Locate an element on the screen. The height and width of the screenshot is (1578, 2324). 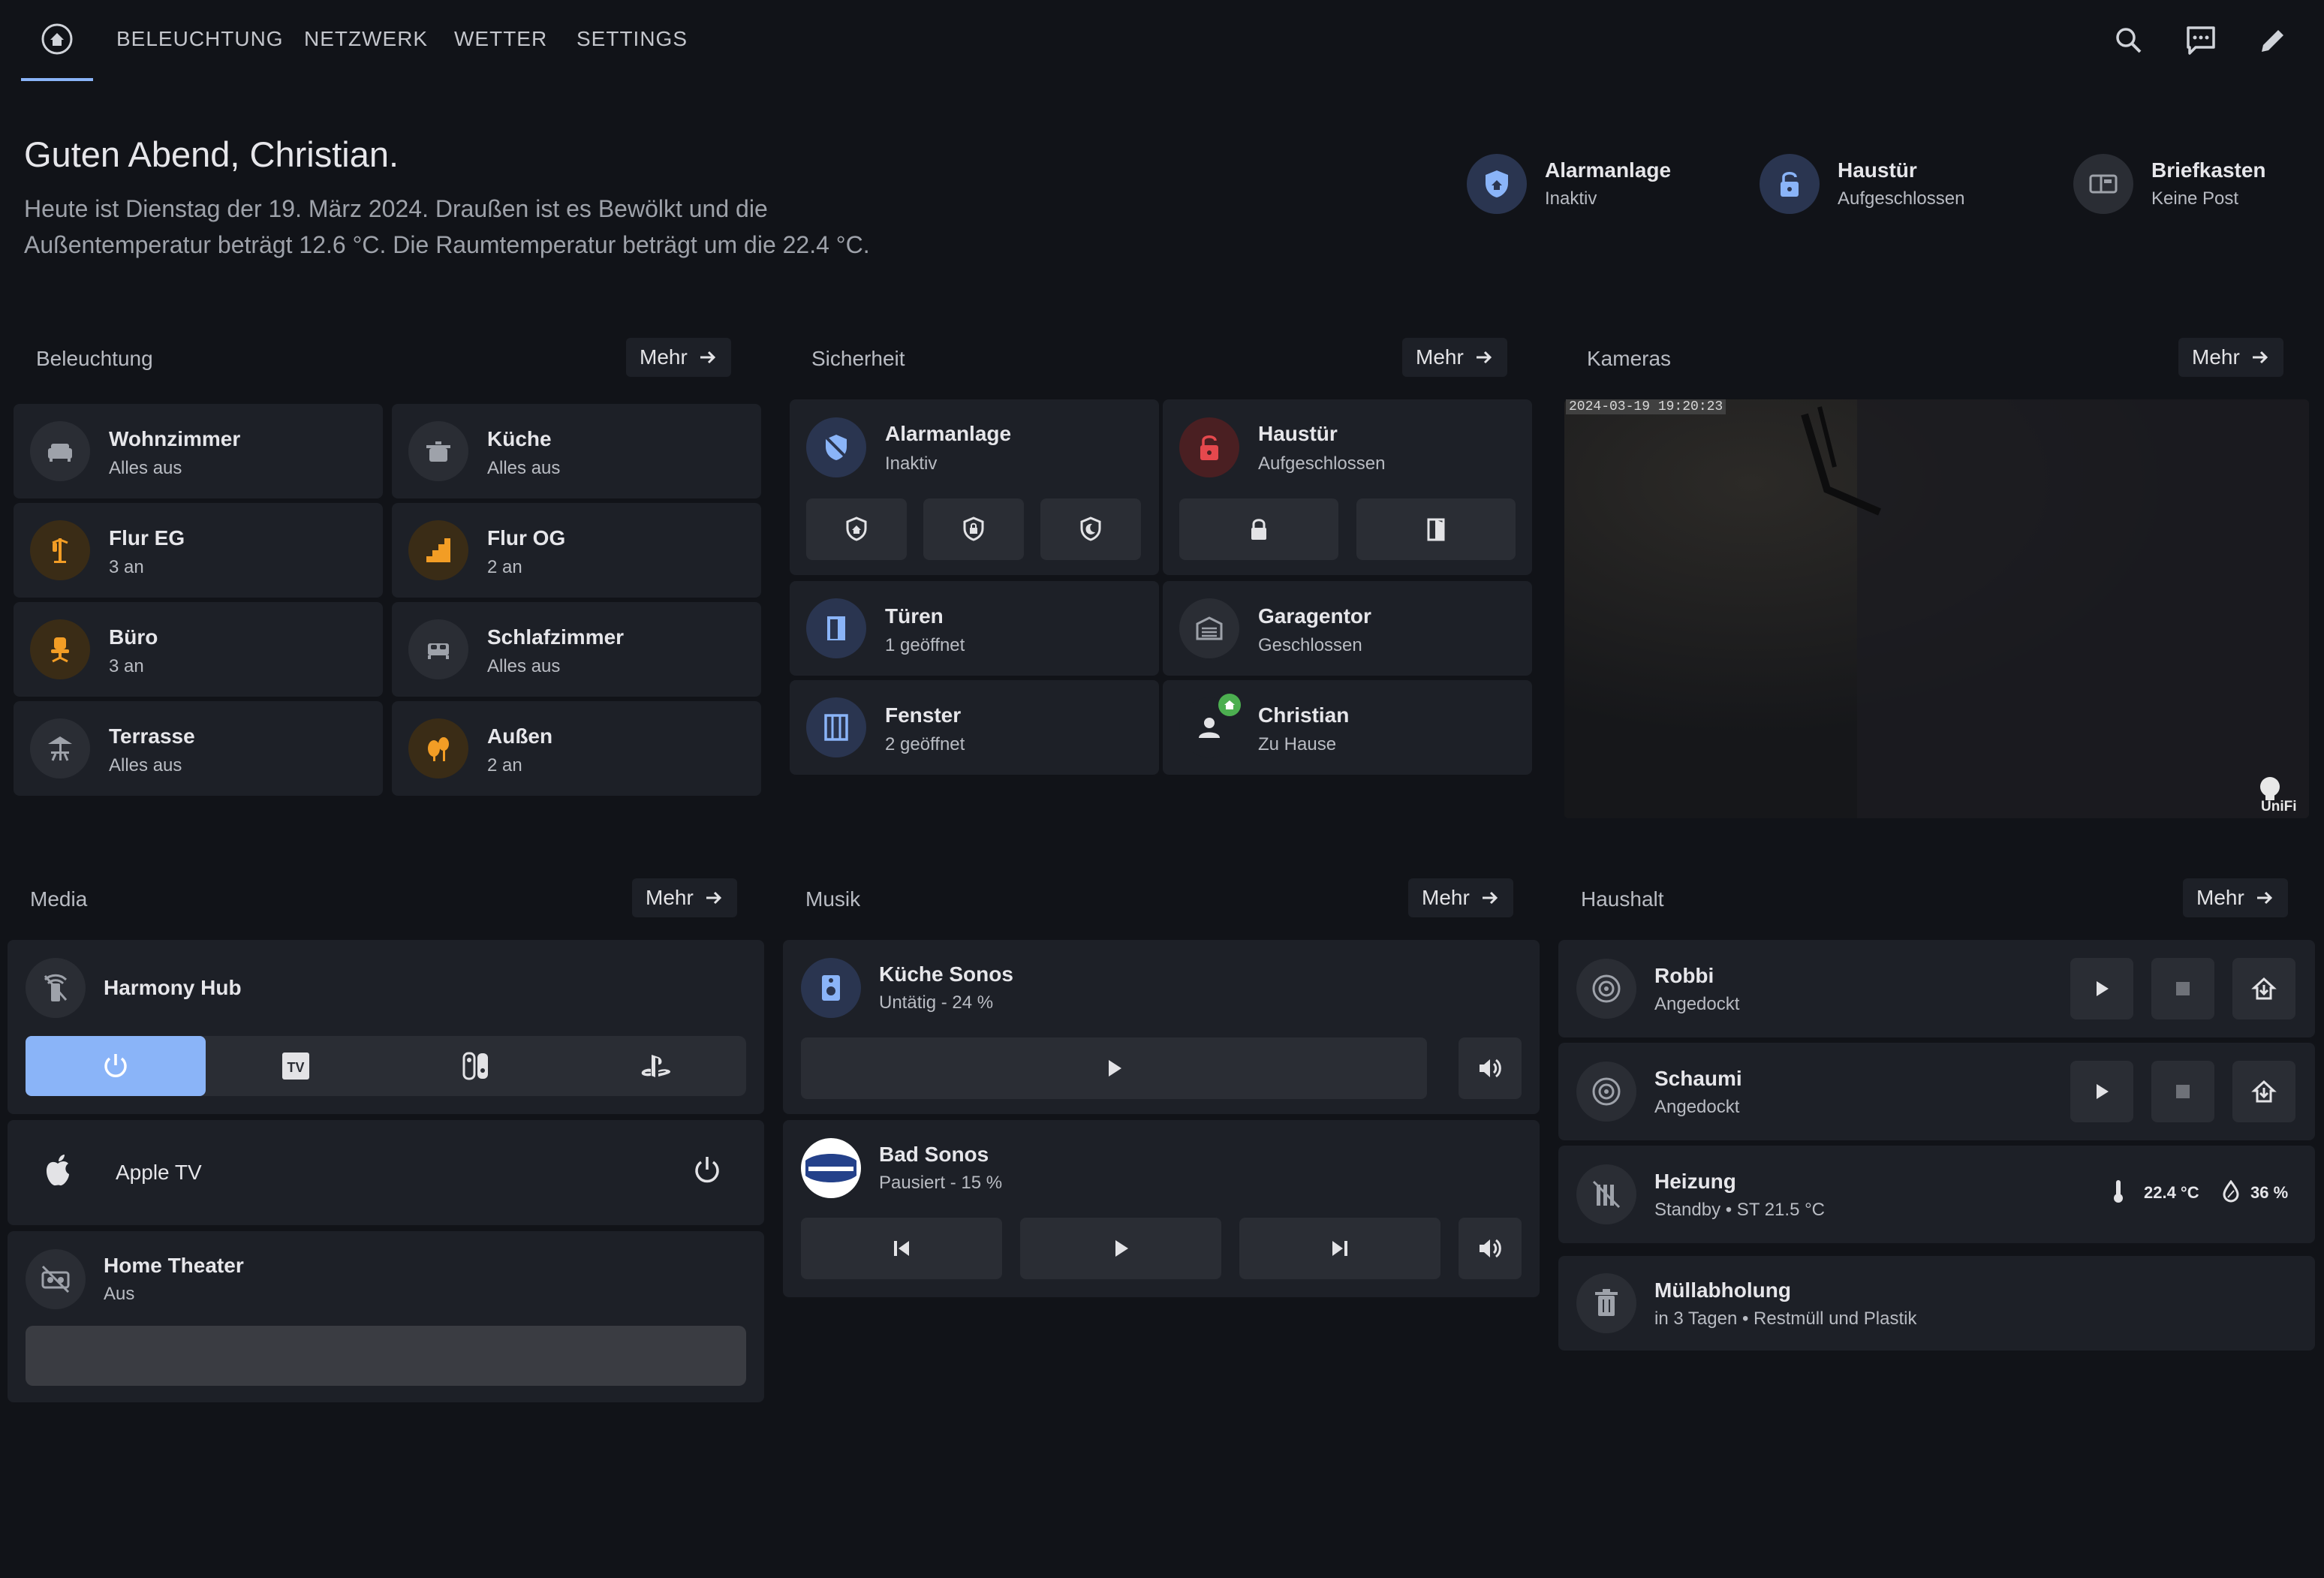
home-theater-control-bar is located at coordinates (386, 1356).